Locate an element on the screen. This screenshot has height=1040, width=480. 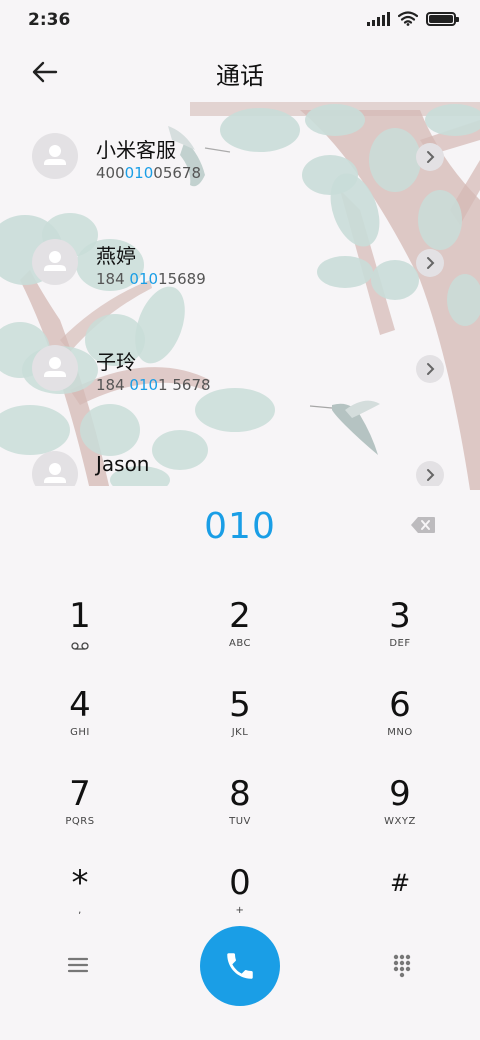
phone-icon is located at coordinates (240, 966).